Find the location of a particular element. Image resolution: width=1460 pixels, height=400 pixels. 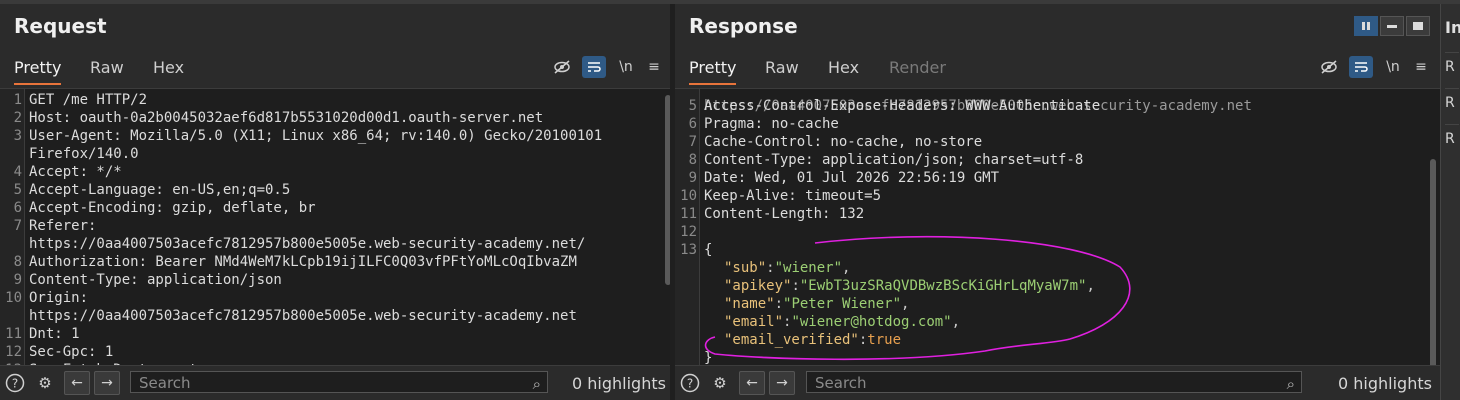

response-tab-hex: Hex is located at coordinates (843, 70).